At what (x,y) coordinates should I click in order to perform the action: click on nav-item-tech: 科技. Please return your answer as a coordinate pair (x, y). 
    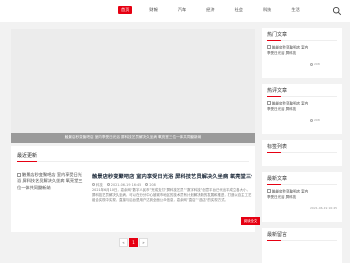
    Looking at the image, I should click on (267, 10).